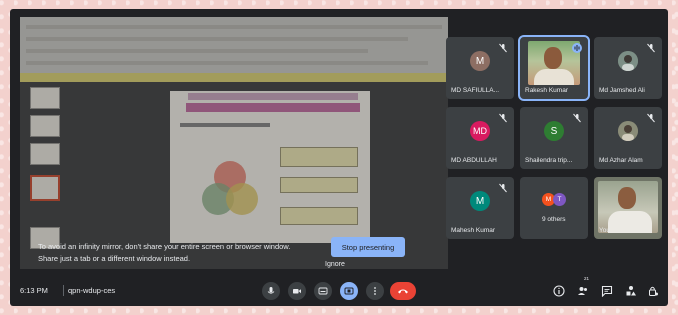 The width and height of the screenshot is (678, 315). Describe the element at coordinates (92, 290) in the screenshot. I see `meeting-code: qpn-wdup-ces` at that location.